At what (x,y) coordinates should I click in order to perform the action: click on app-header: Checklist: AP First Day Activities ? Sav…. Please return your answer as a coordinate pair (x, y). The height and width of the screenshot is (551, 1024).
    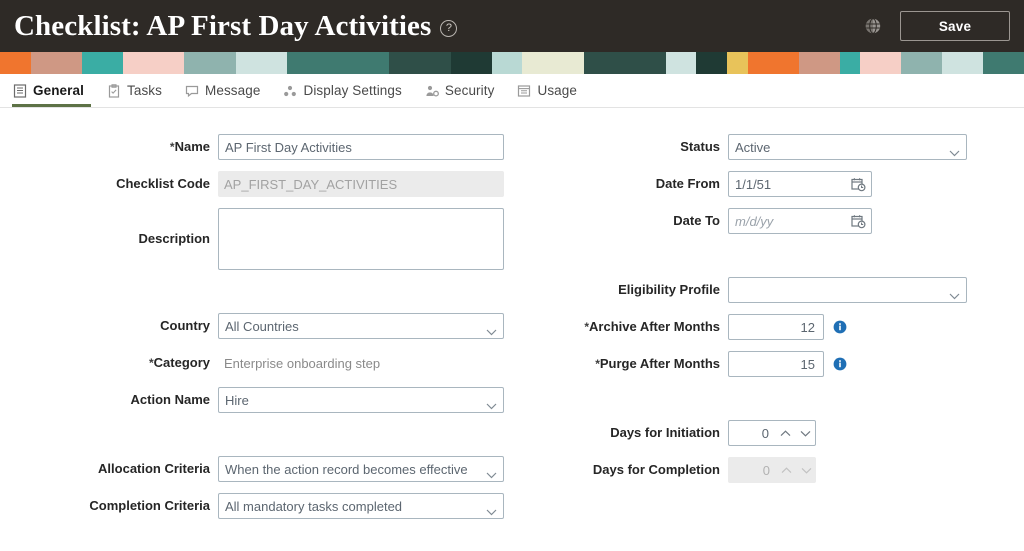
    Looking at the image, I should click on (512, 26).